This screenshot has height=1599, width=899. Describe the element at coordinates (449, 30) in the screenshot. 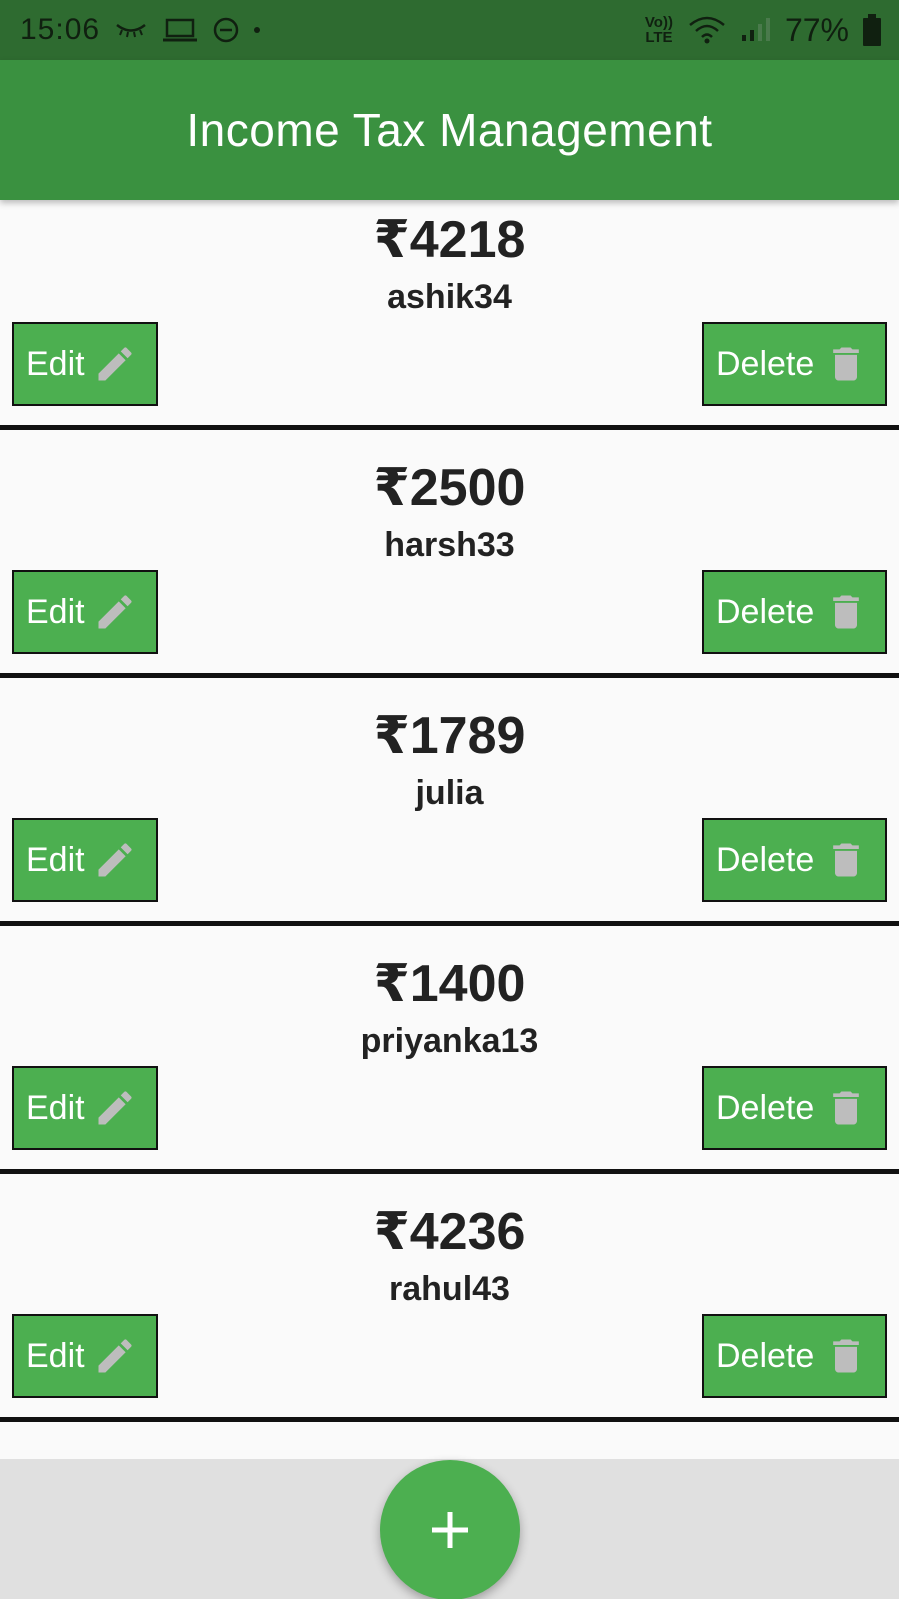

I see `status-bar: 15:06 Vo)) LTE 77%` at that location.